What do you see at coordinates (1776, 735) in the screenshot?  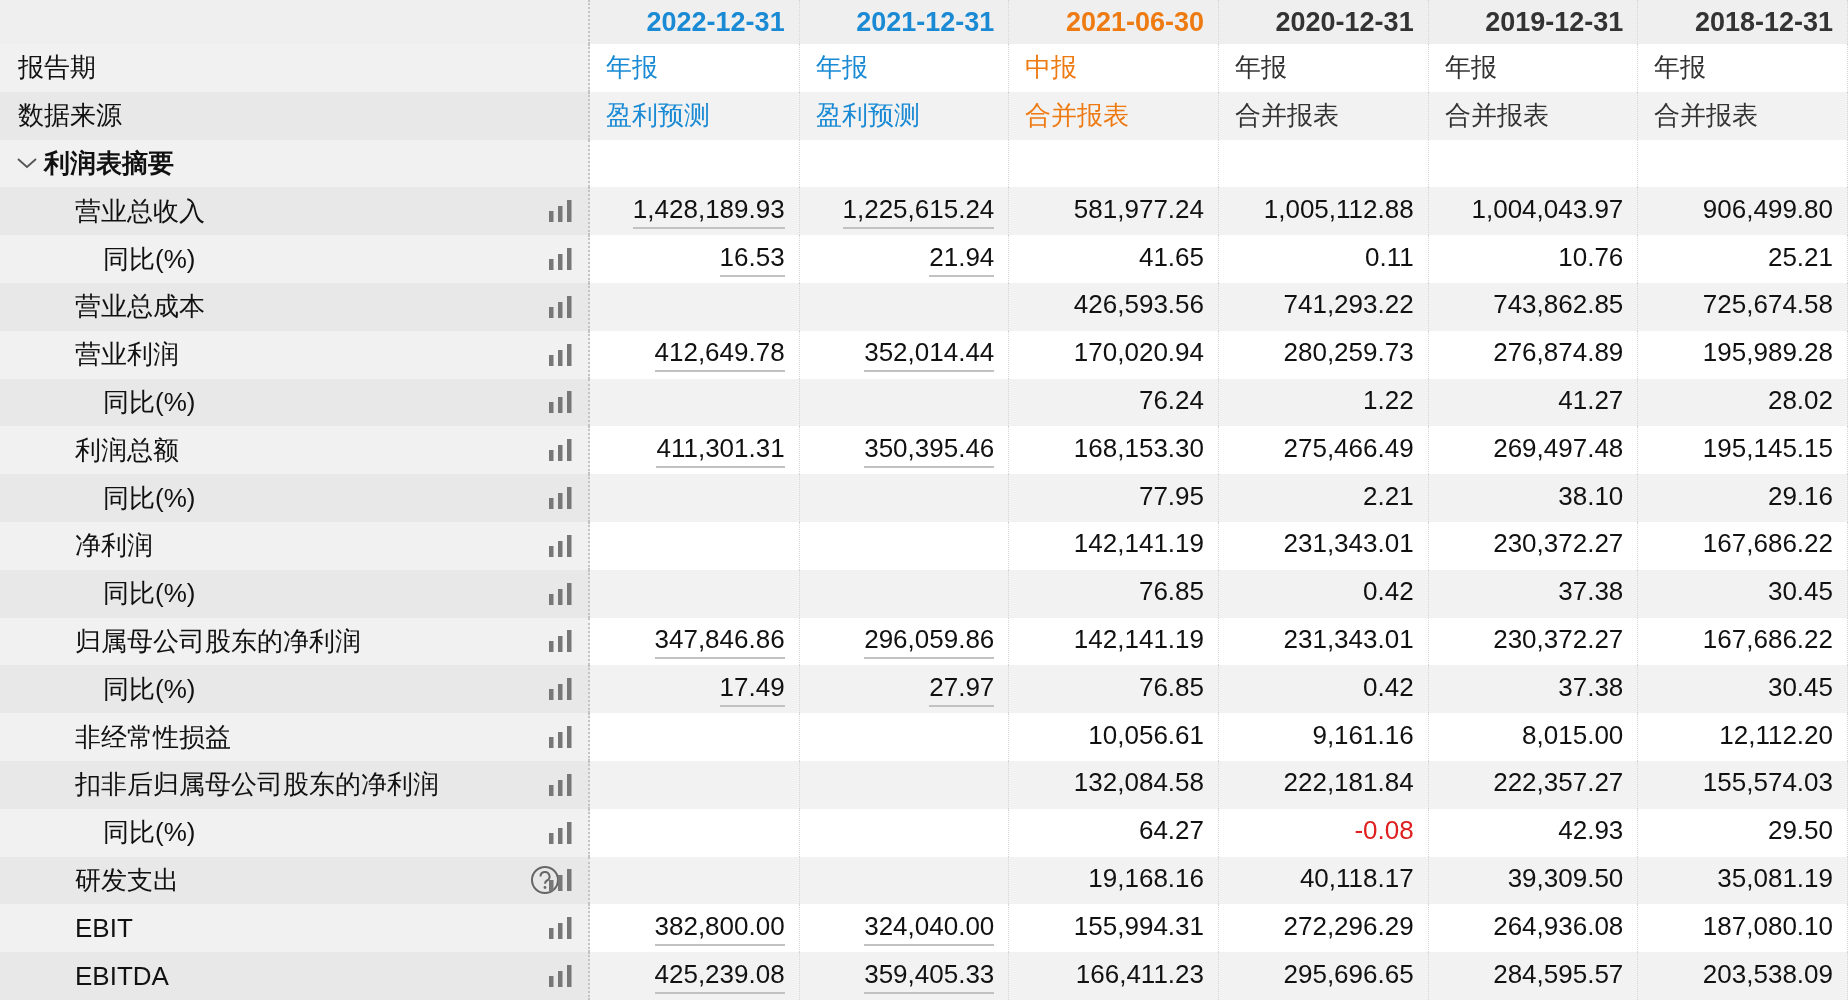 I see `table-cell-text: 12,112.20` at bounding box center [1776, 735].